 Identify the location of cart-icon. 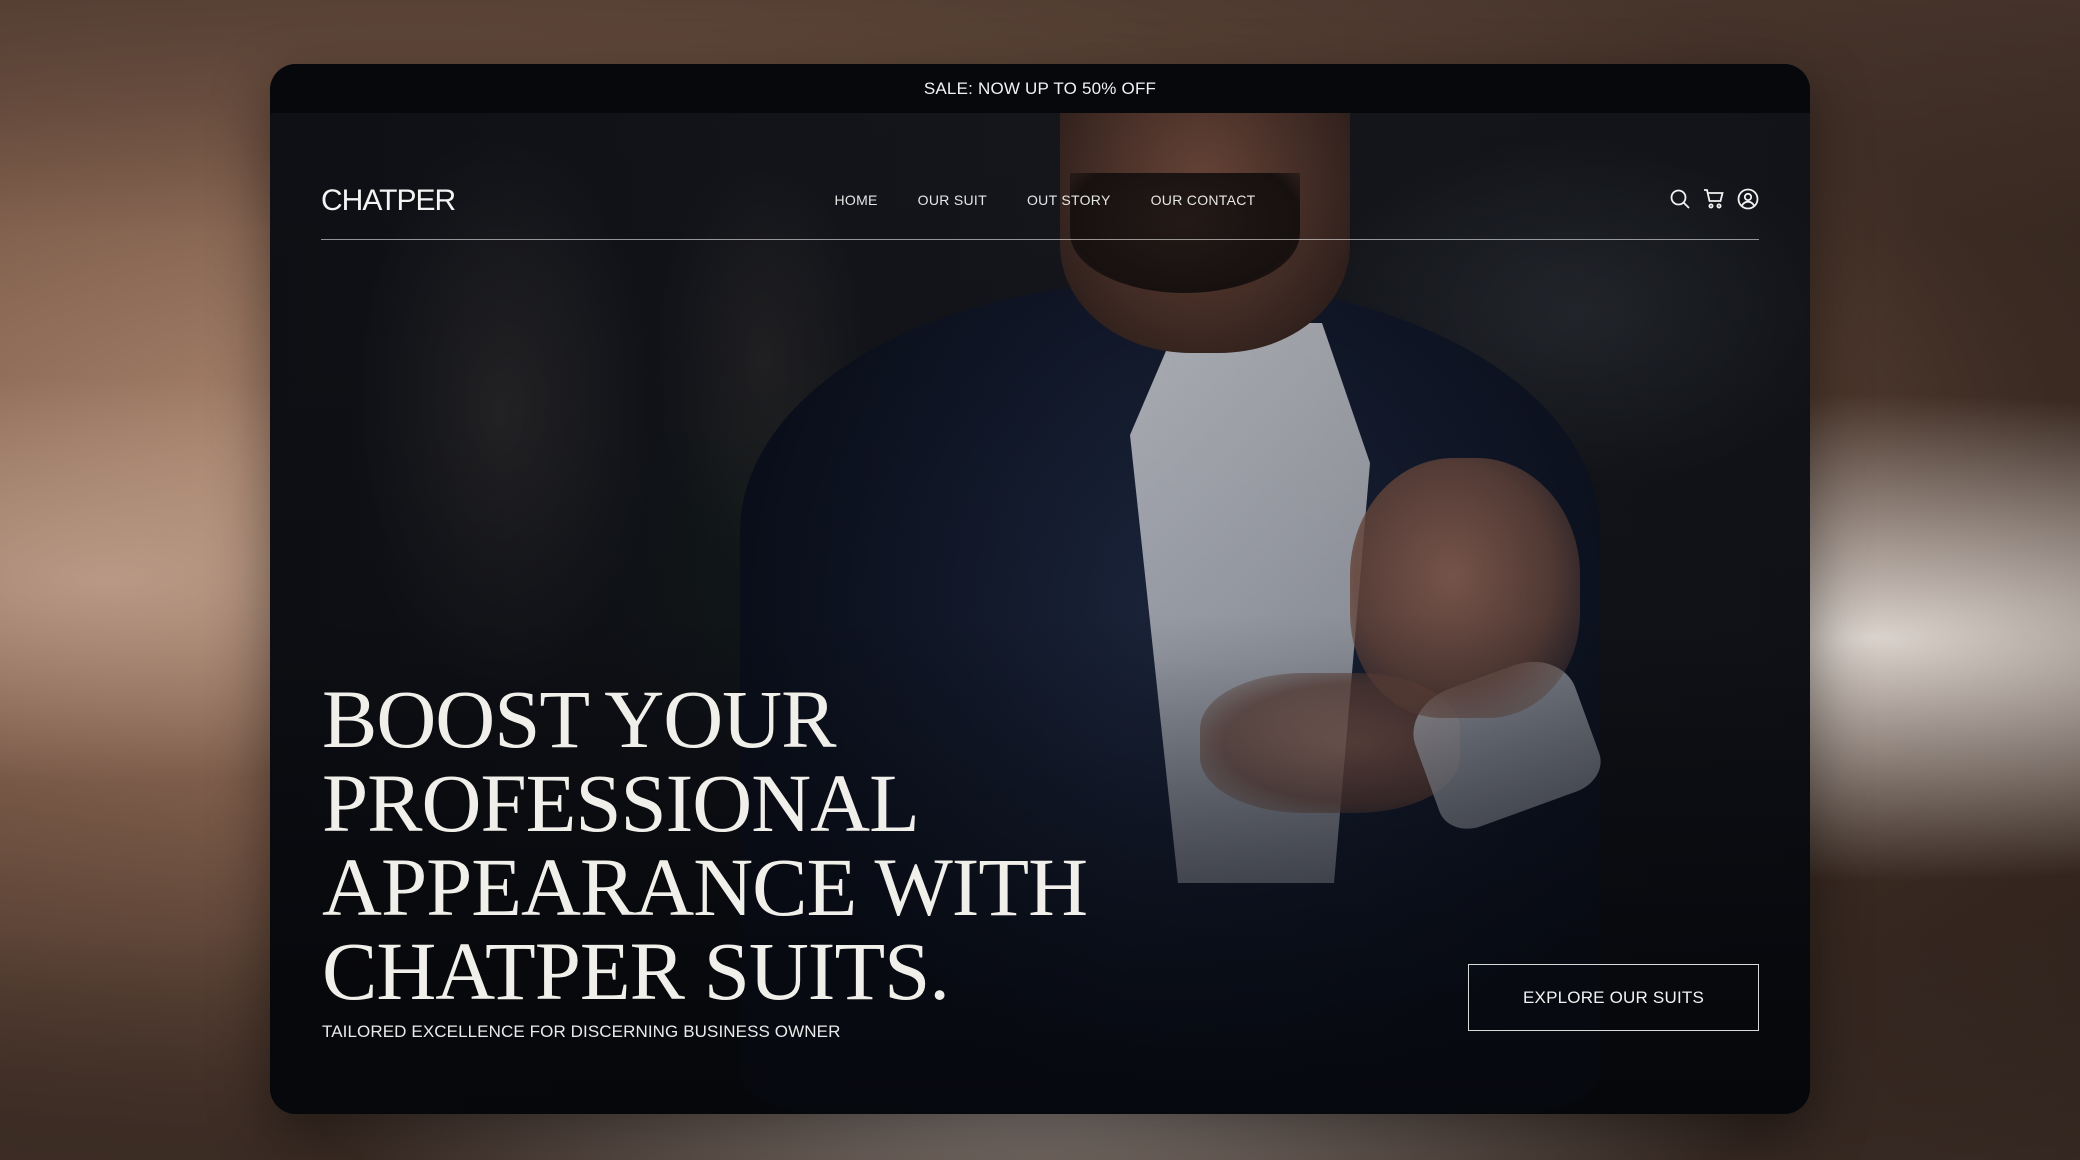
(1714, 199).